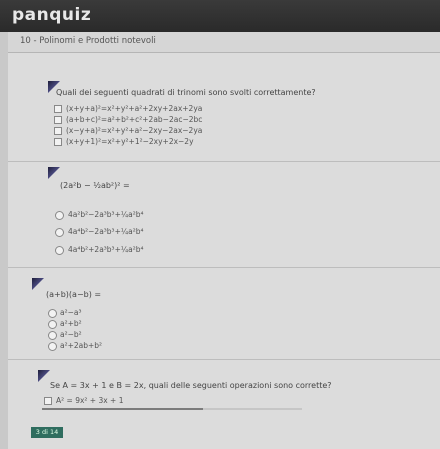  Describe the element at coordinates (58, 142) in the screenshot. I see `checkbox-q1-opt4` at that location.